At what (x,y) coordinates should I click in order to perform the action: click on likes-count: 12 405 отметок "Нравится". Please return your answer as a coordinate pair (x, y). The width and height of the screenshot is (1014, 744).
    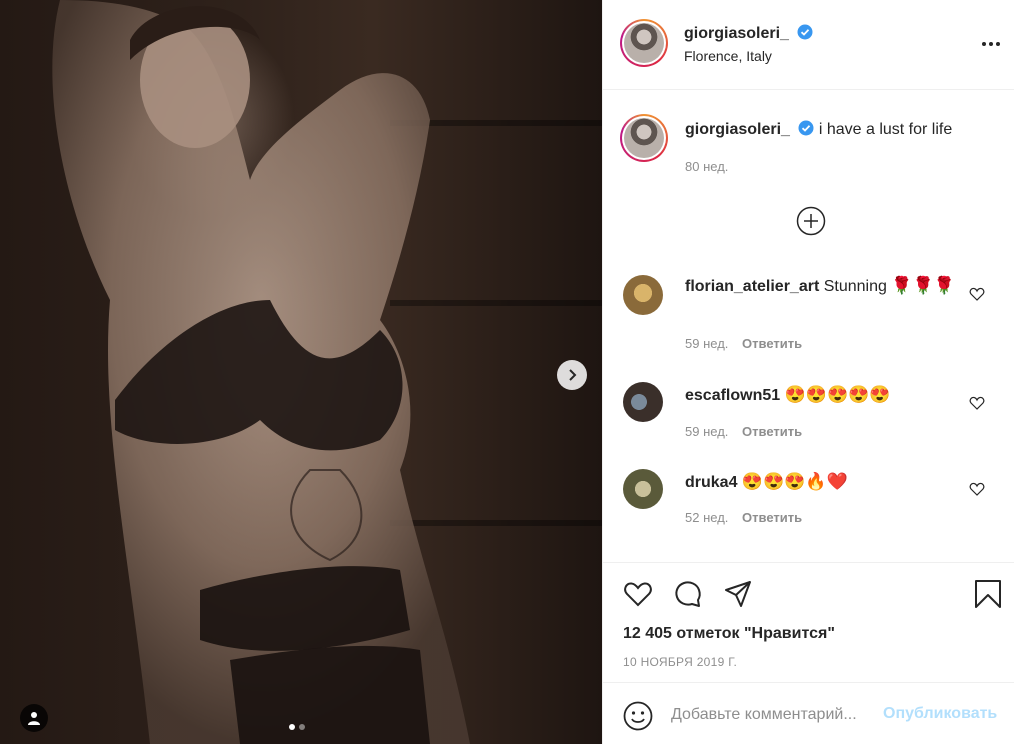
    Looking at the image, I should click on (729, 634).